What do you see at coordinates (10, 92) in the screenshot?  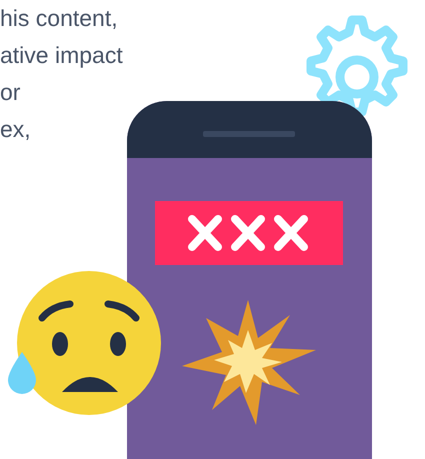 I see `paragraph-line: or` at bounding box center [10, 92].